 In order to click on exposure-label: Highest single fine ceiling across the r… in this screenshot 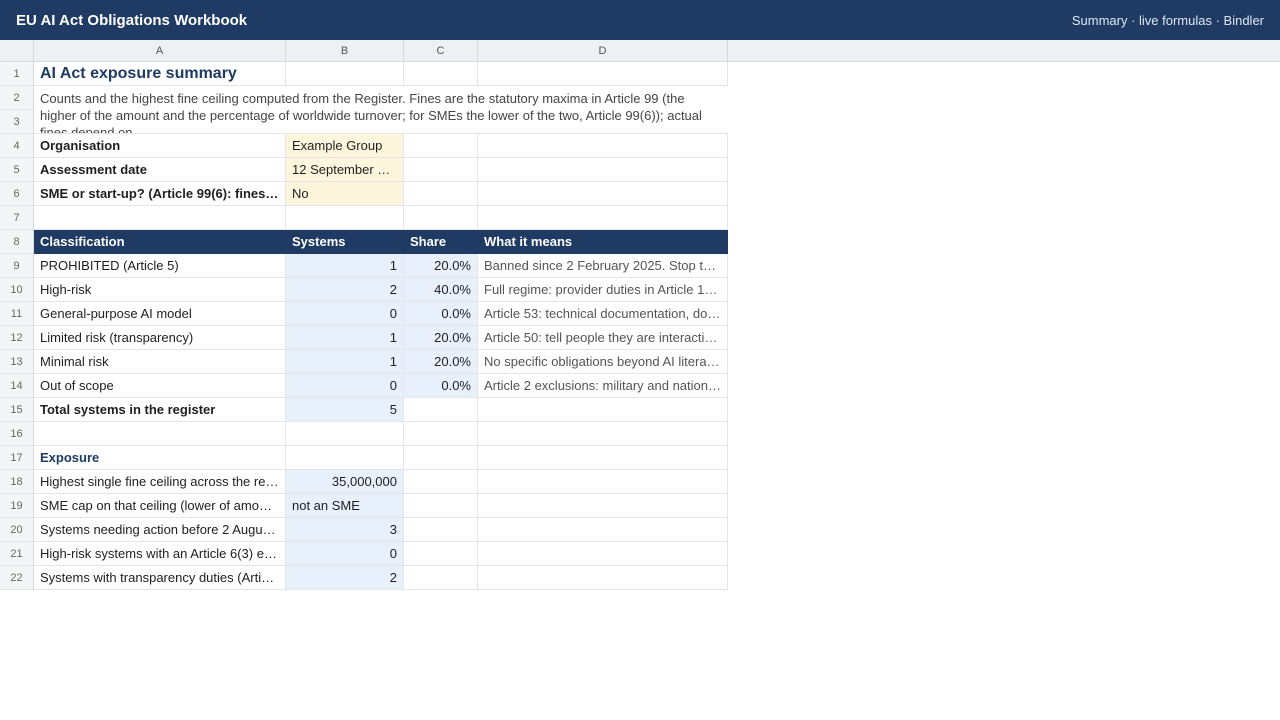, I will do `click(160, 482)`.